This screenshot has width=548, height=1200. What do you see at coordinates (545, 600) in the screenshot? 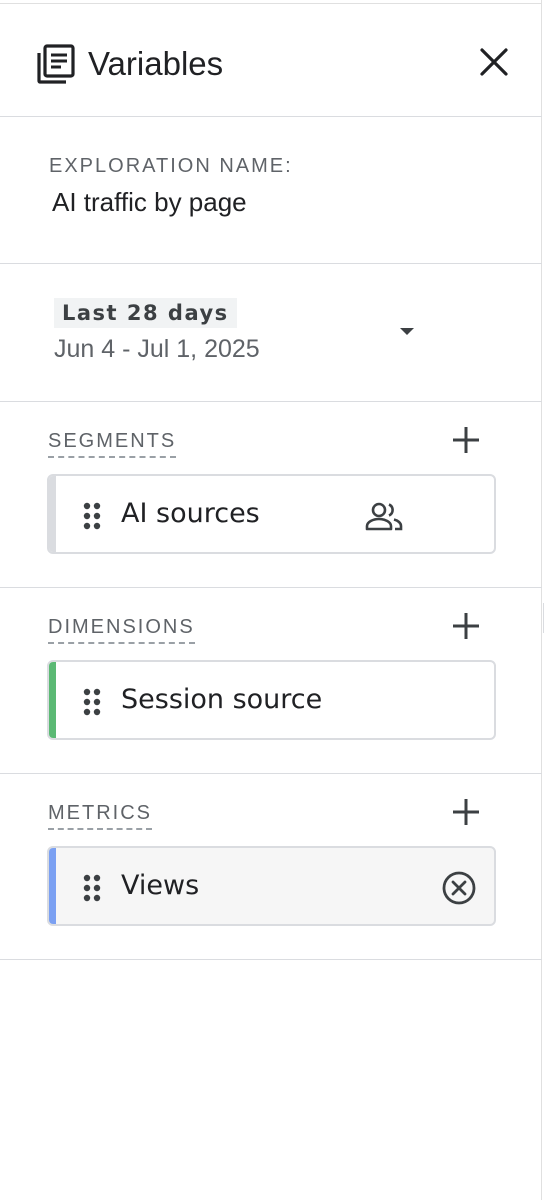
I see `canvas-edge` at bounding box center [545, 600].